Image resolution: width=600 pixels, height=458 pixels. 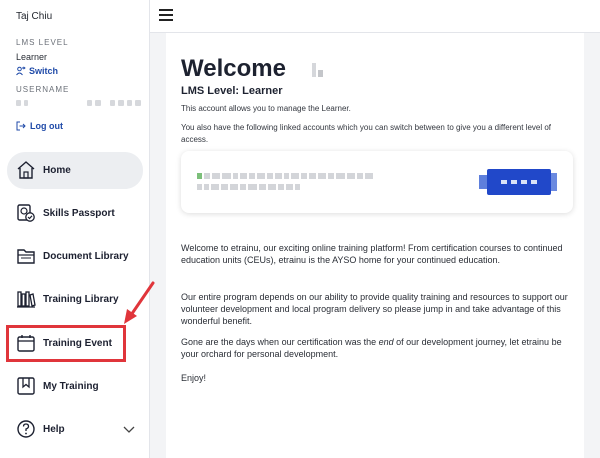 What do you see at coordinates (32, 57) in the screenshot?
I see `lms-level-value: Learner` at bounding box center [32, 57].